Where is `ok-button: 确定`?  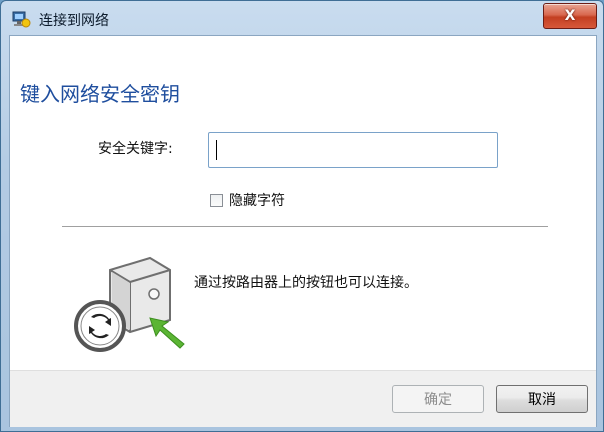
ok-button: 确定 is located at coordinates (438, 399).